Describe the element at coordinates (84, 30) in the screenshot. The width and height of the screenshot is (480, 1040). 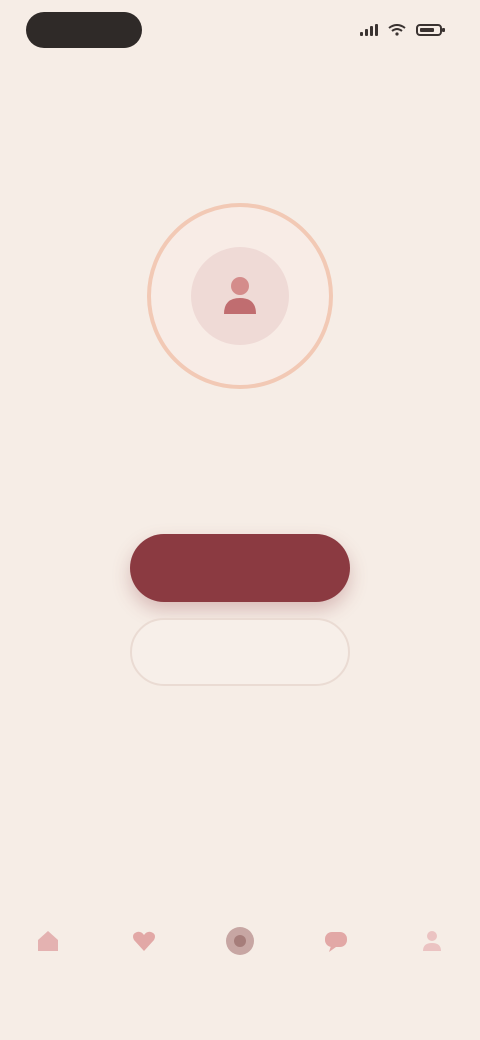
I see `status-time` at that location.